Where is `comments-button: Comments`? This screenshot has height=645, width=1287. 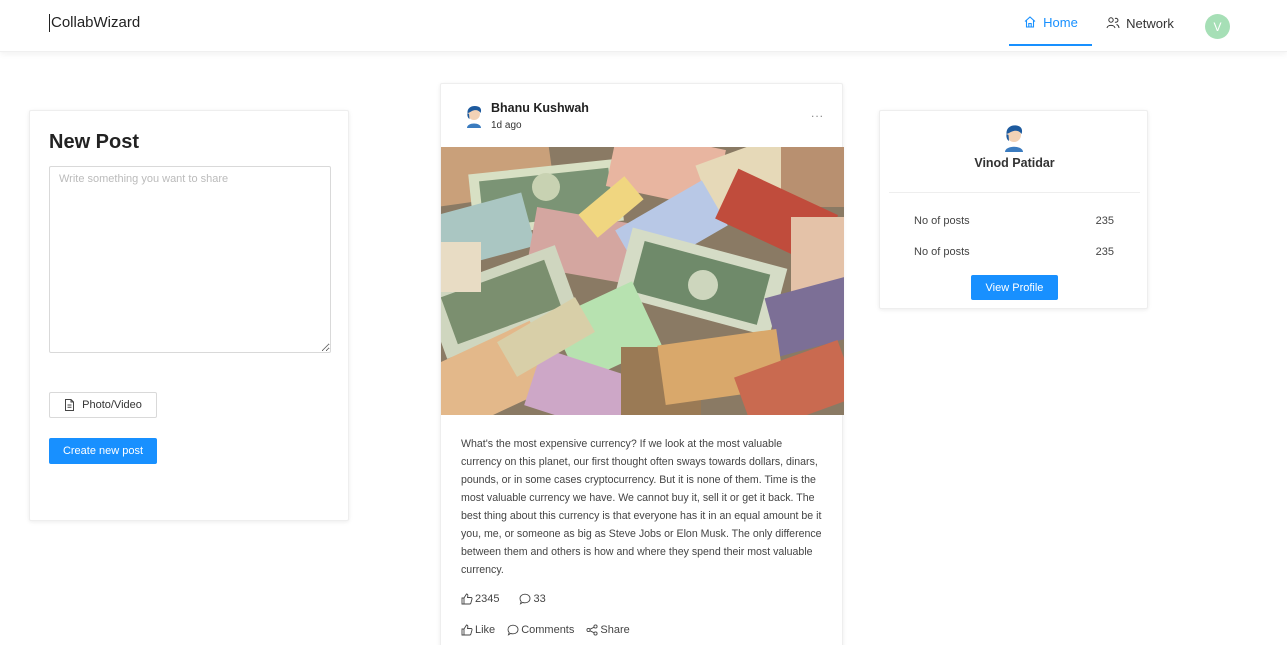
comments-button: Comments is located at coordinates (540, 630).